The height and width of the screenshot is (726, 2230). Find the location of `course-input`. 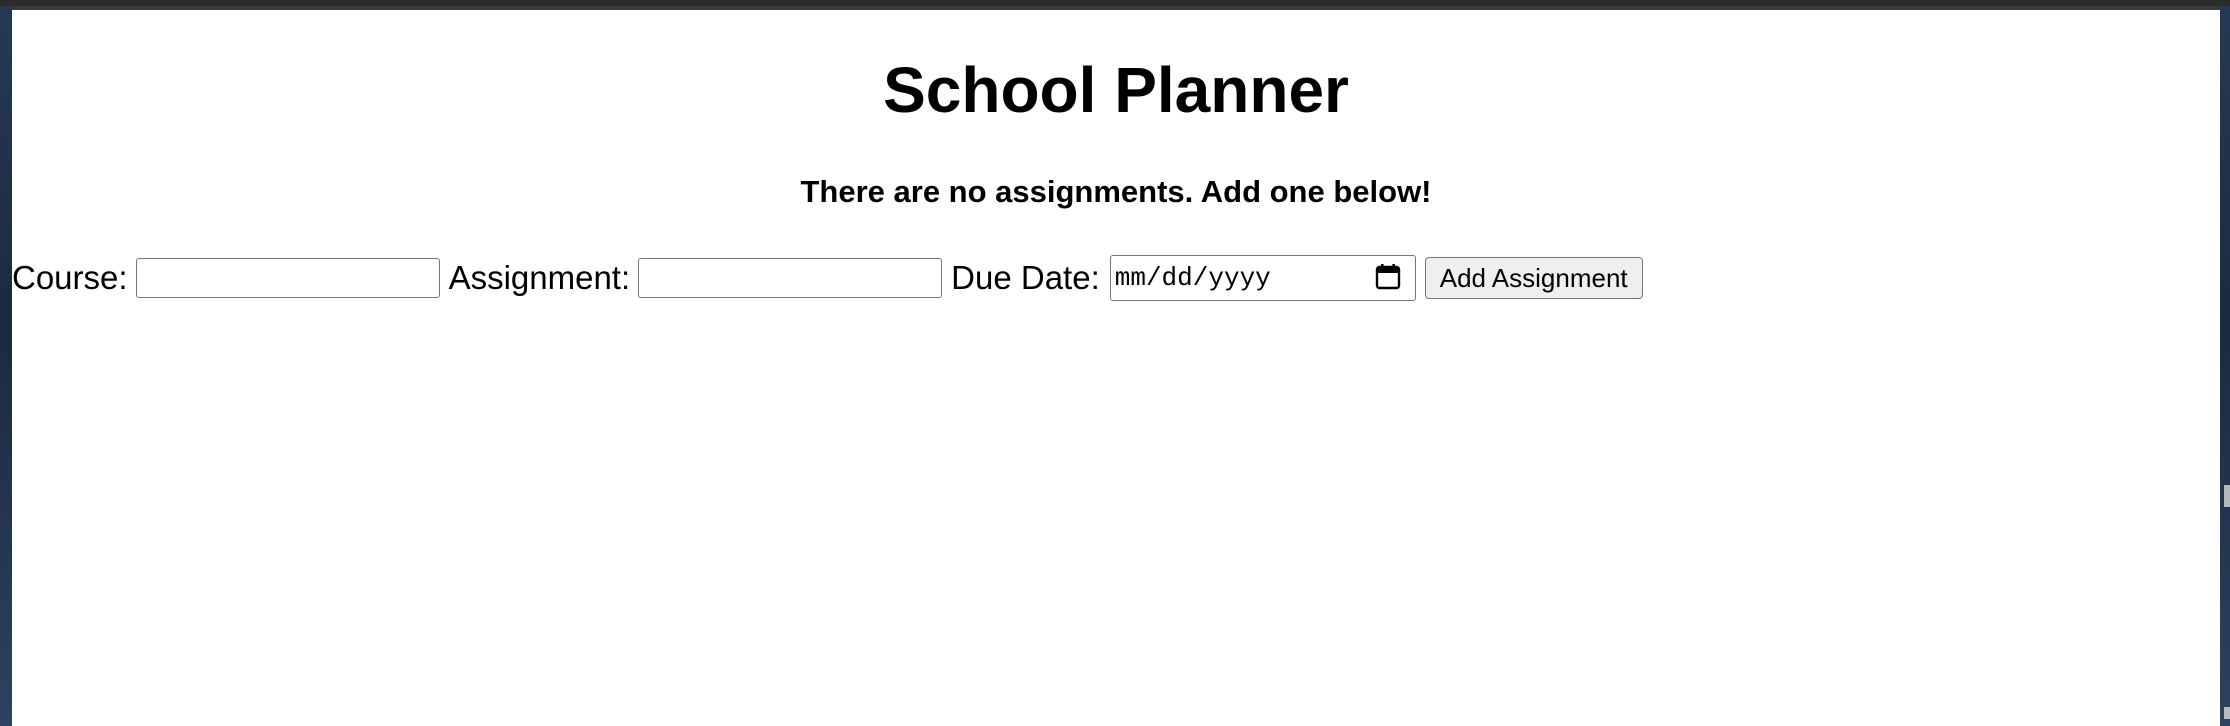

course-input is located at coordinates (287, 278).